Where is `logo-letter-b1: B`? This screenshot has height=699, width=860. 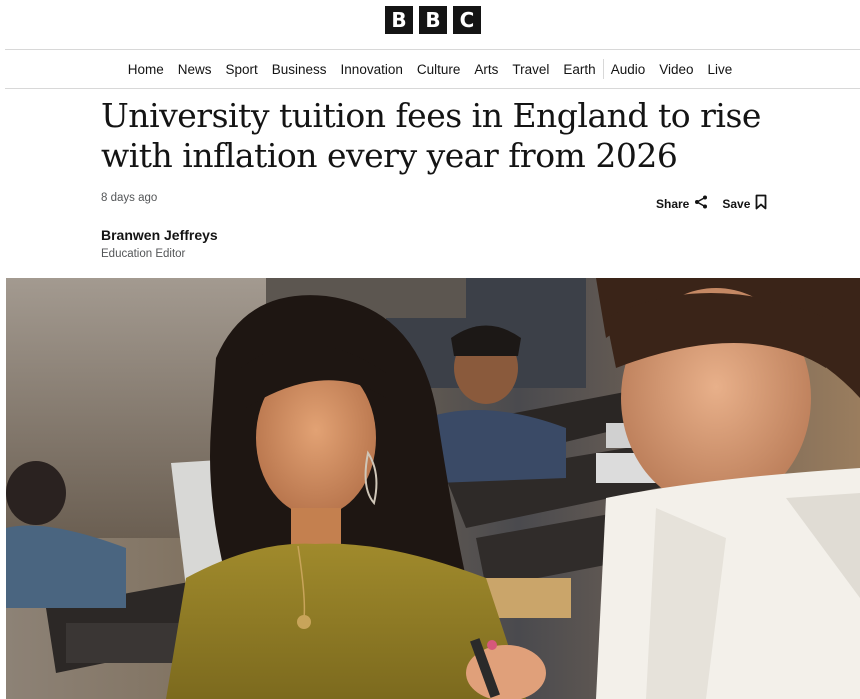
logo-letter-b1: B is located at coordinates (399, 20).